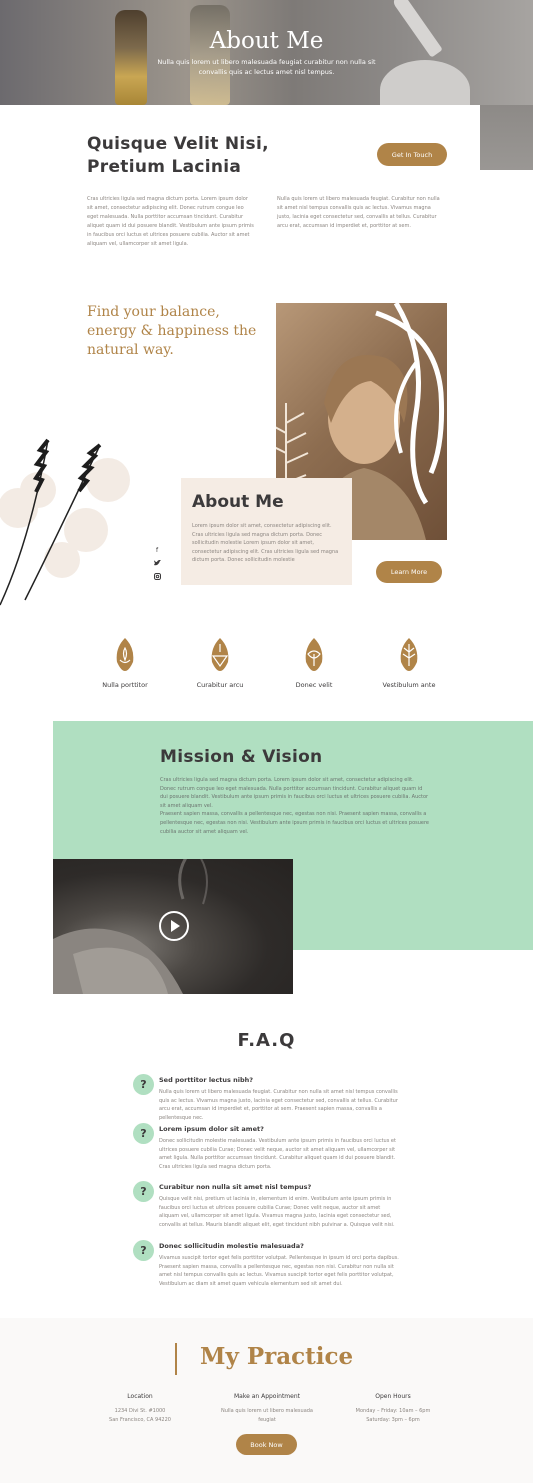  I want to click on faq-question: Sed porttitor lectus nibh?, so click(206, 1080).